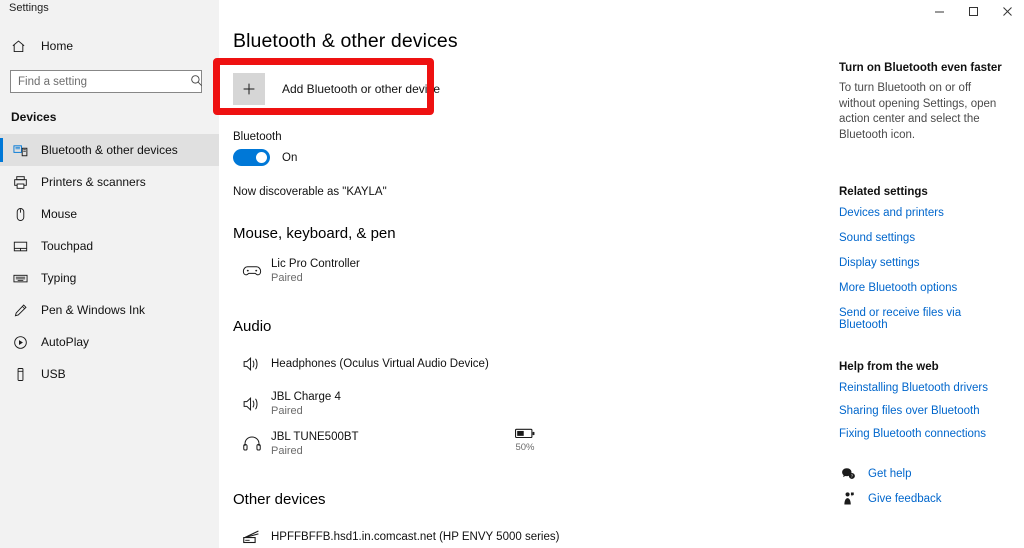 The height and width of the screenshot is (548, 1024). Describe the element at coordinates (109, 46) in the screenshot. I see `sidebar-item-home: Home` at that location.